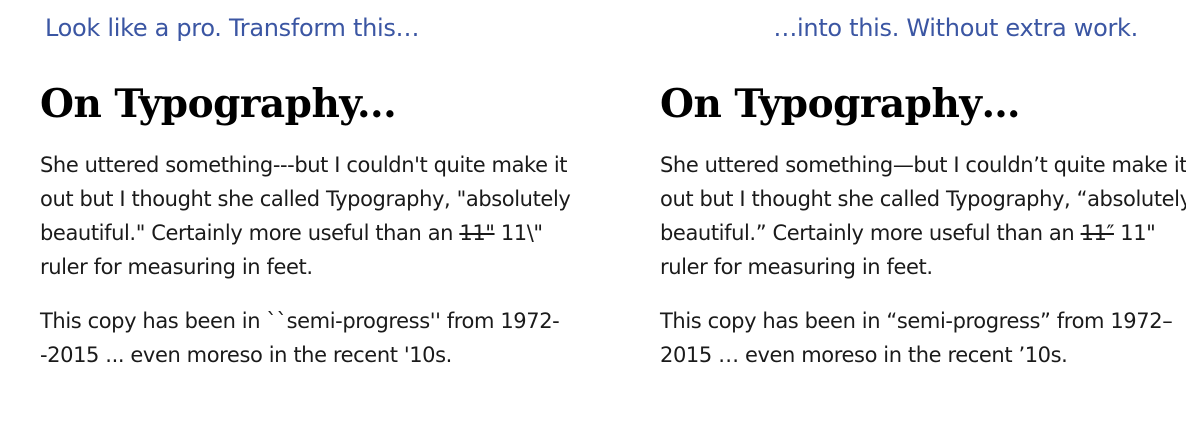 This screenshot has width=1186, height=440. I want to click on after-struck-text: 11″, so click(1097, 233).